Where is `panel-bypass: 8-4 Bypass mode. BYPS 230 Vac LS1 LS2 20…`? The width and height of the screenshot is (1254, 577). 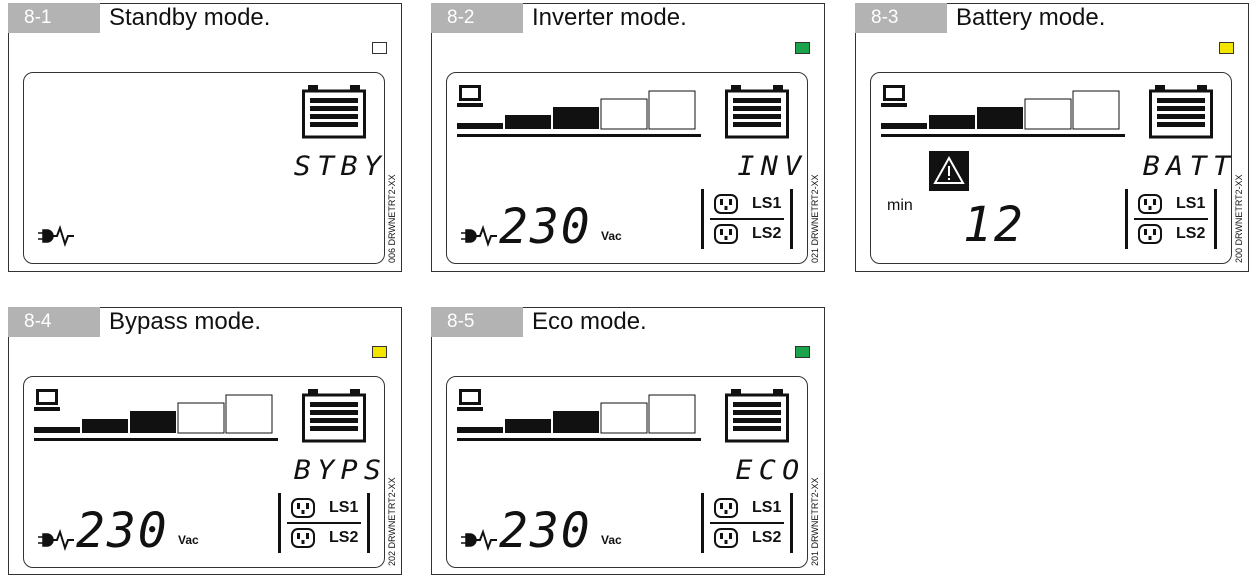
panel-bypass: 8-4 Bypass mode. BYPS 230 Vac LS1 LS2 20… is located at coordinates (205, 441).